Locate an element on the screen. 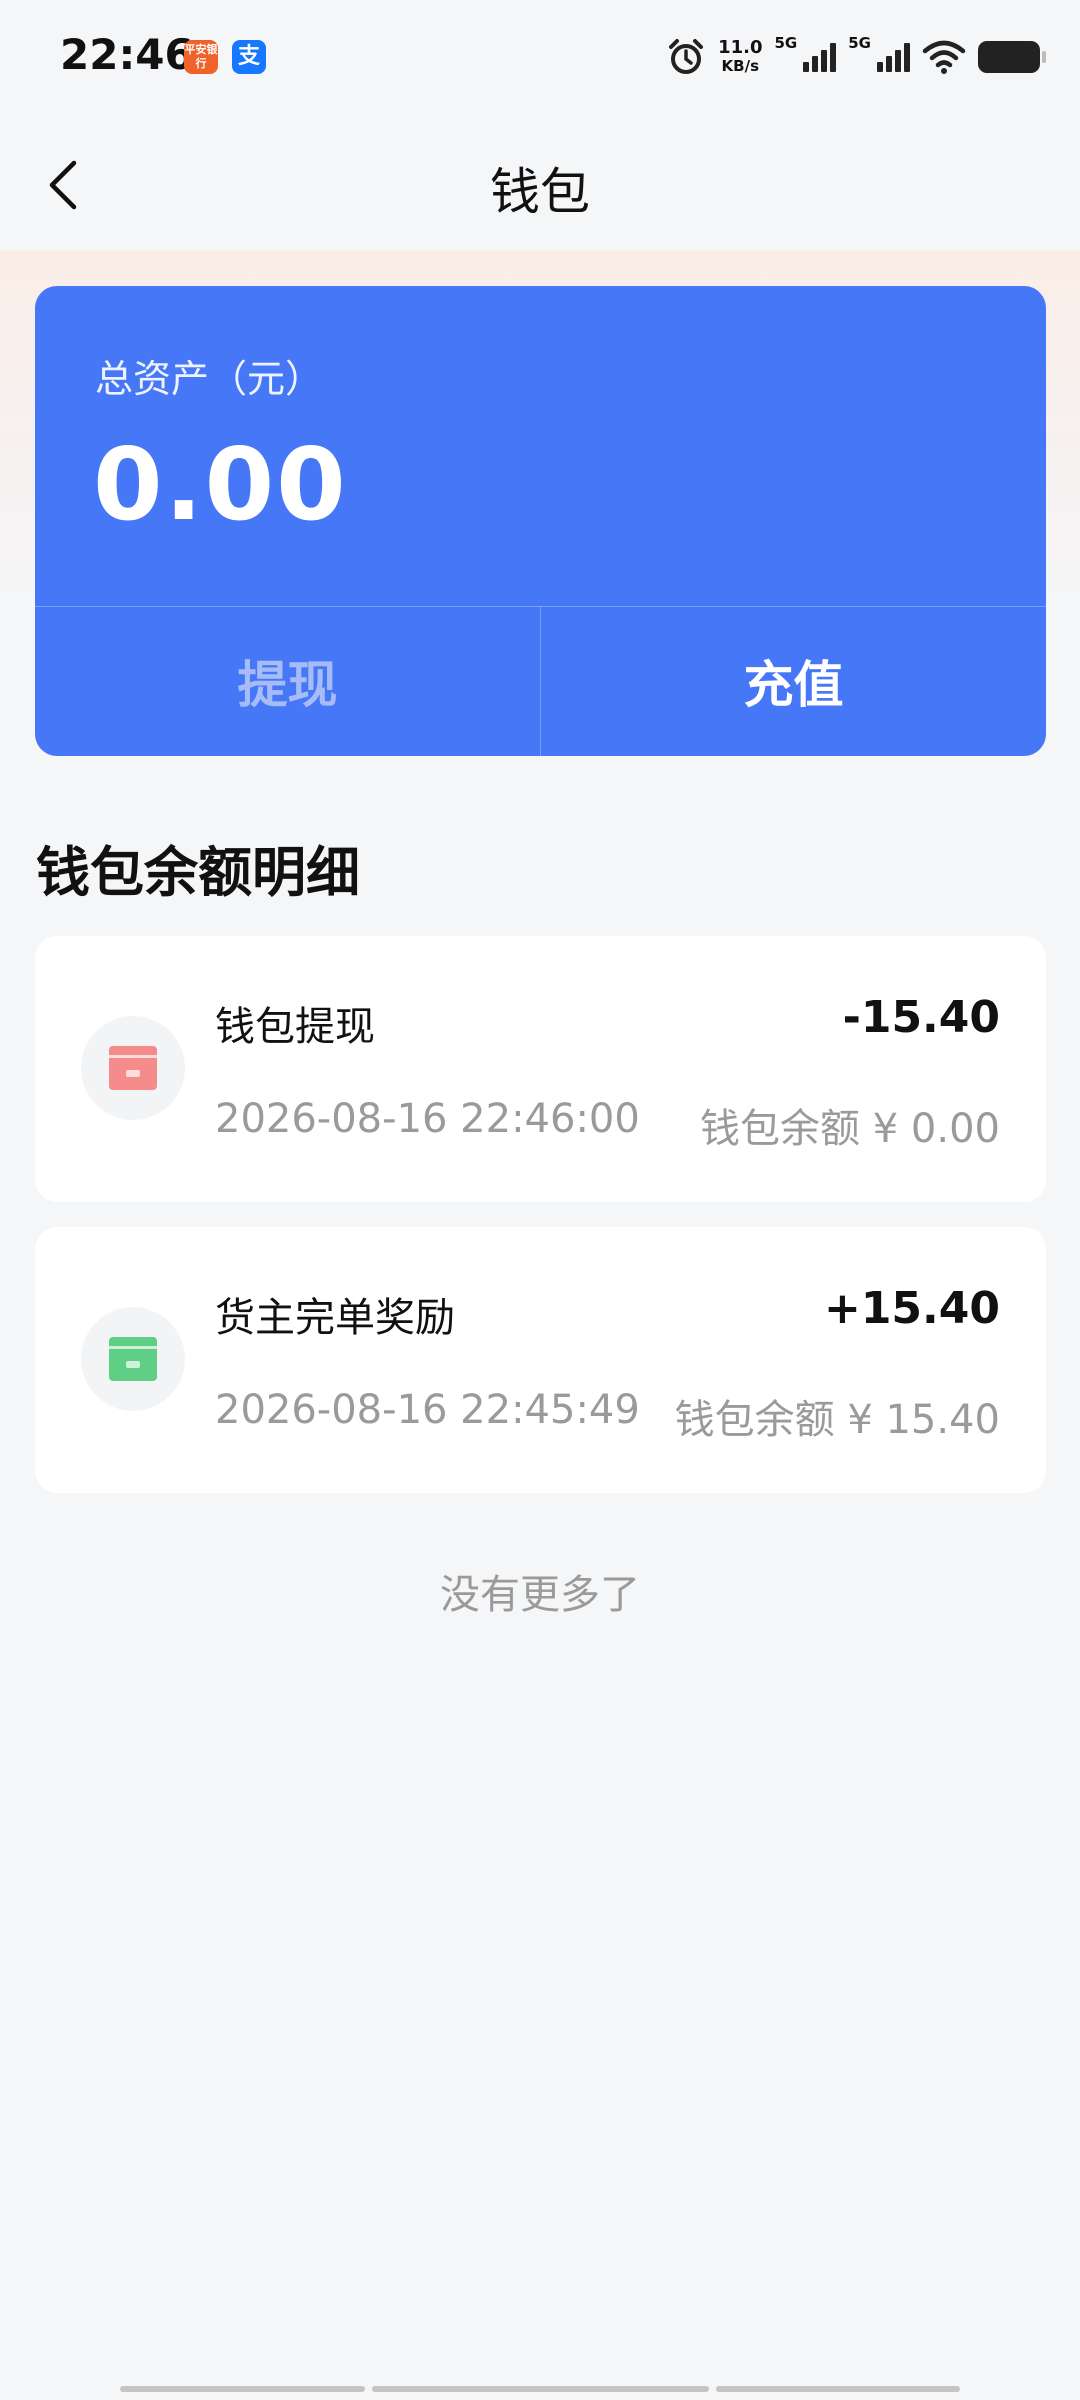  sim2-5g-label: 5G is located at coordinates (859, 43).